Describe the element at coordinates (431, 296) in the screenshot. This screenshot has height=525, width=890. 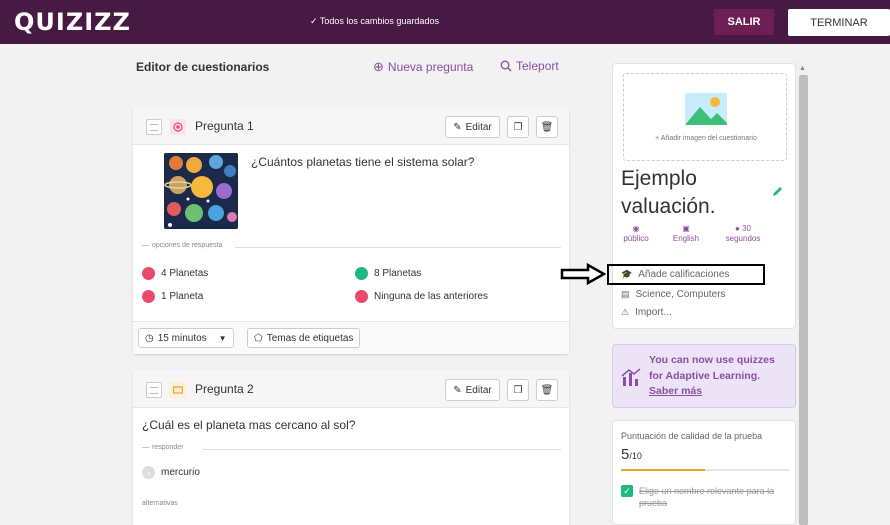
I see `option-text: Ninguna de las anteriores` at that location.